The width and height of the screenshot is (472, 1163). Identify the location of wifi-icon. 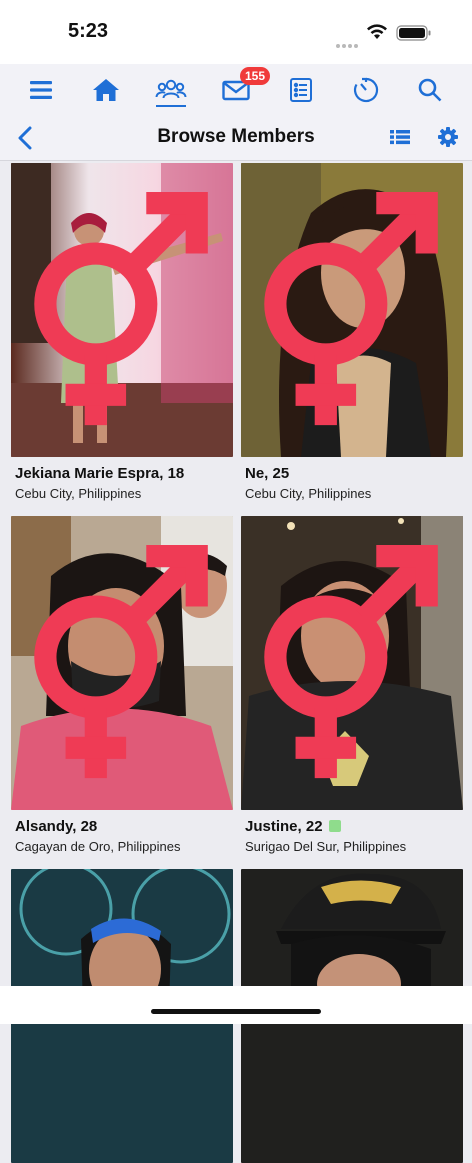
(377, 31).